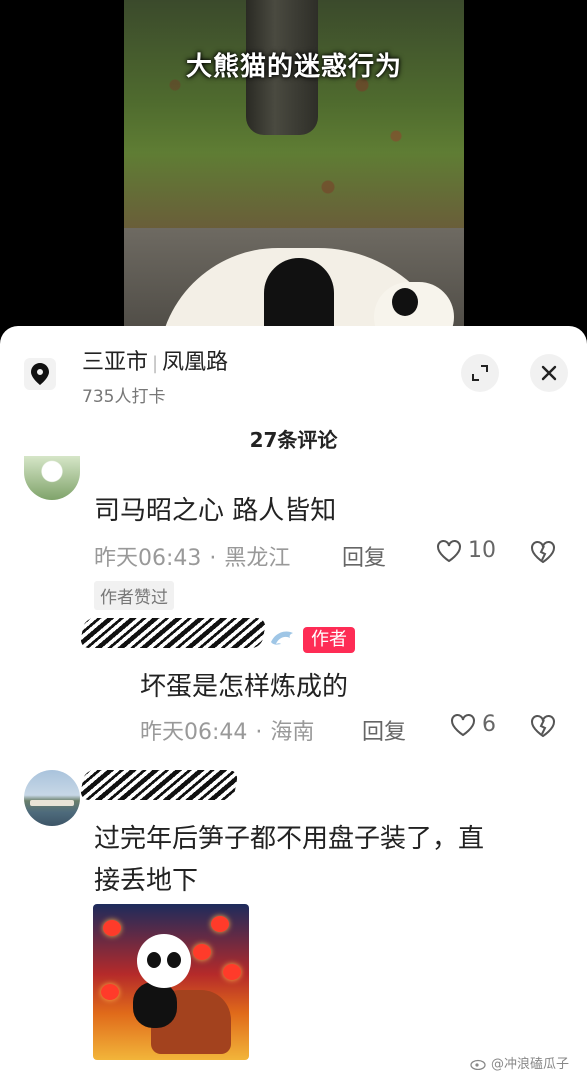 The height and width of the screenshot is (1080, 587). What do you see at coordinates (292, 732) in the screenshot?
I see `comment-region: 海南` at bounding box center [292, 732].